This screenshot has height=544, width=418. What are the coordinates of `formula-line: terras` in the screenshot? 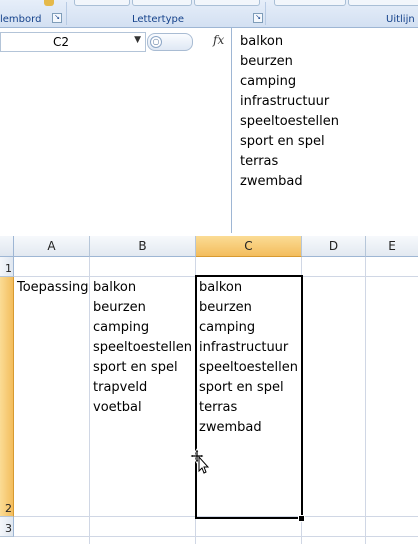 It's located at (259, 161).